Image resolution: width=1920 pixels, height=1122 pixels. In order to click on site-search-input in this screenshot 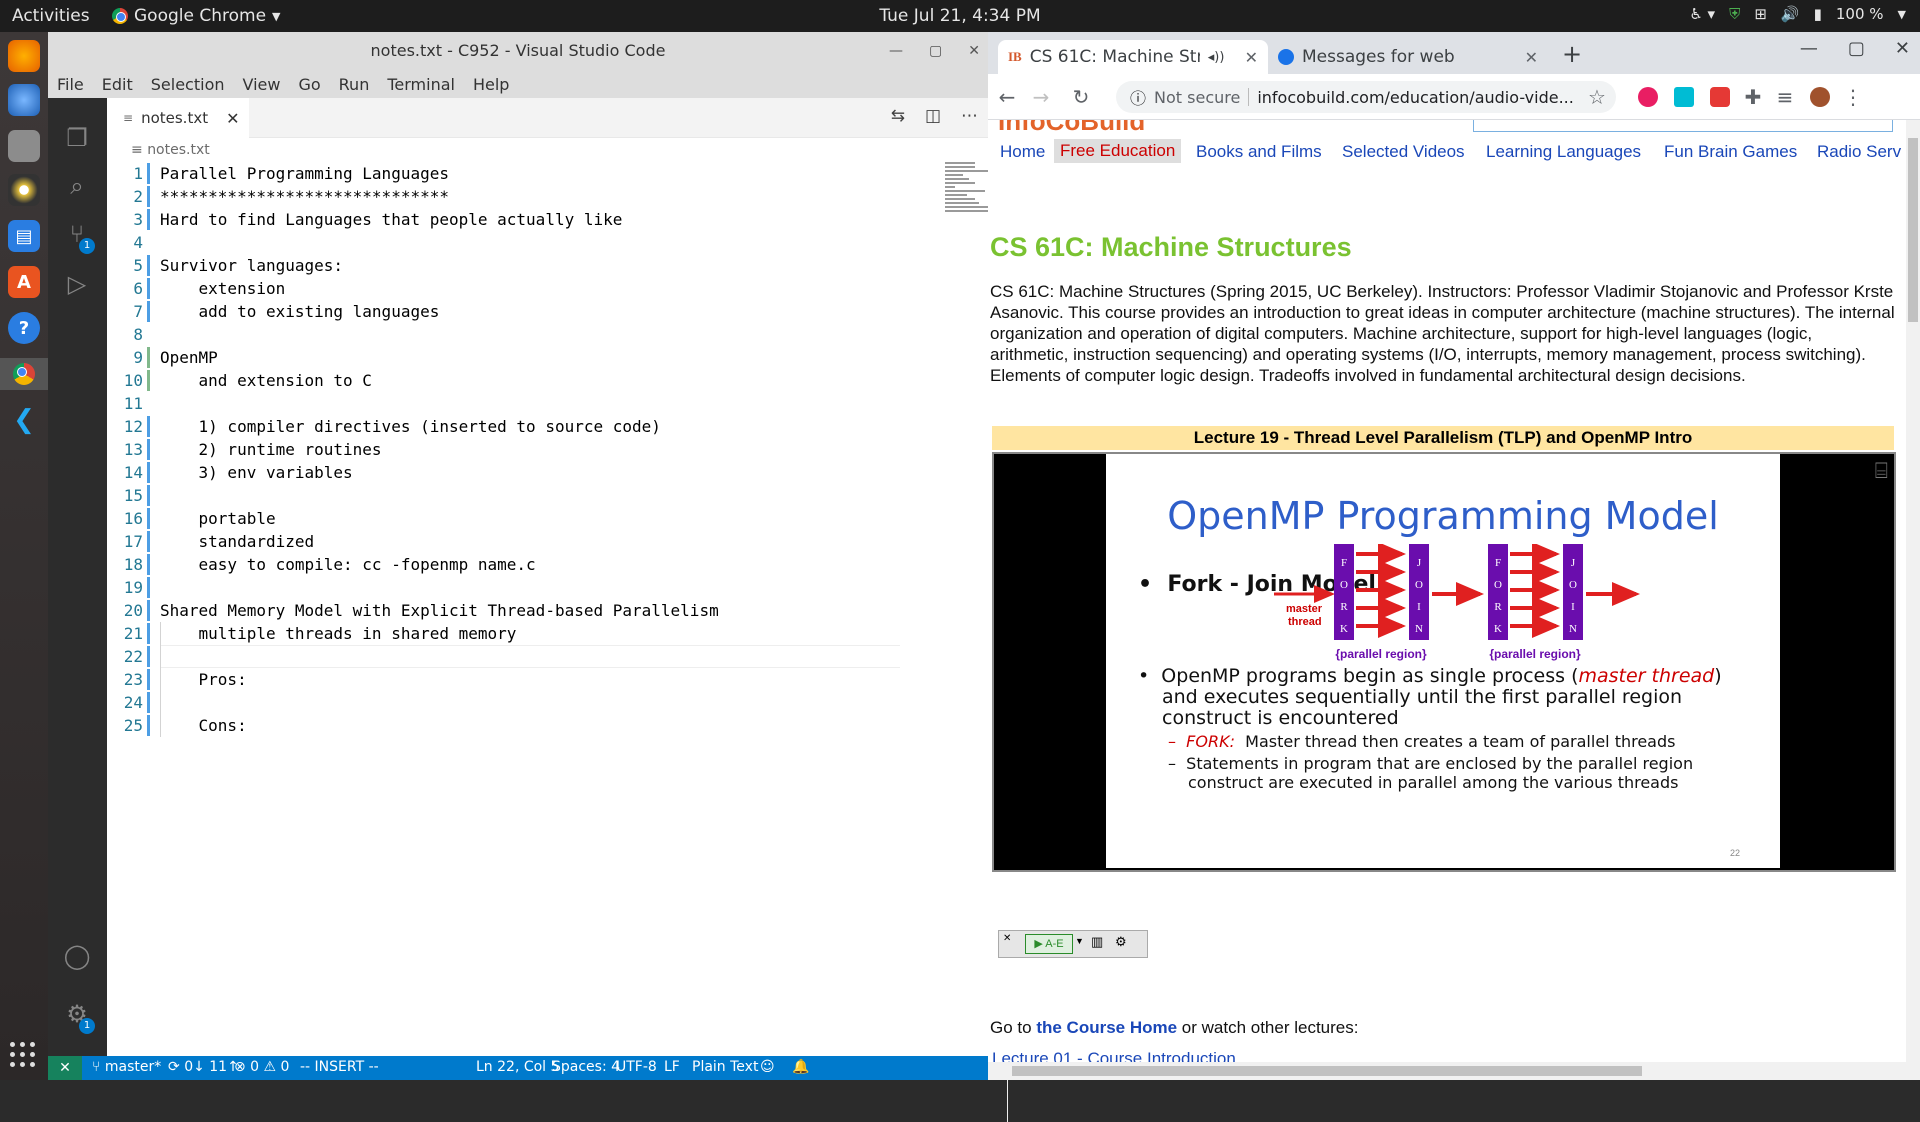, I will do `click(1683, 126)`.